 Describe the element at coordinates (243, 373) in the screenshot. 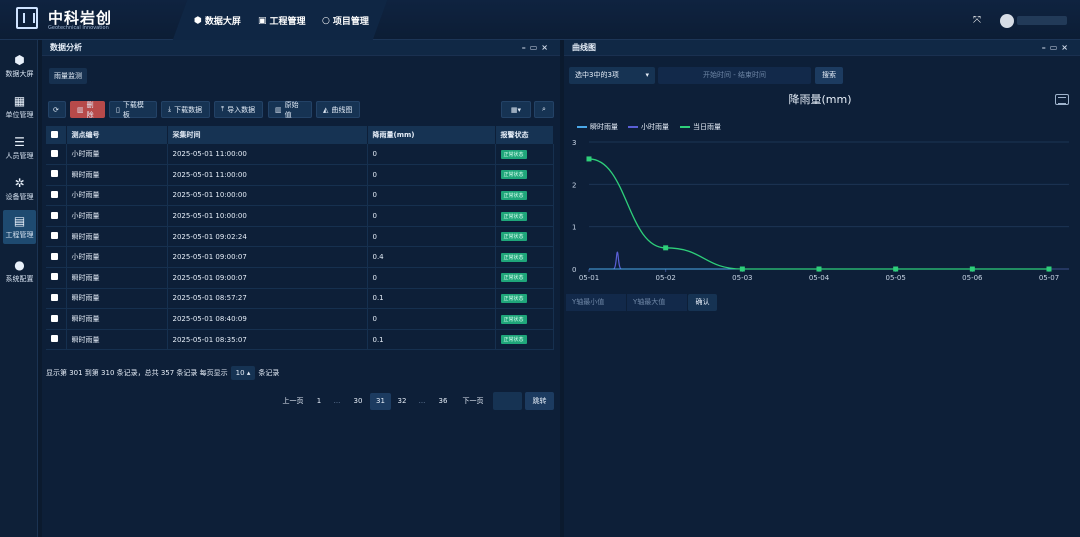

I see `page-size-select: 10 ▴` at that location.